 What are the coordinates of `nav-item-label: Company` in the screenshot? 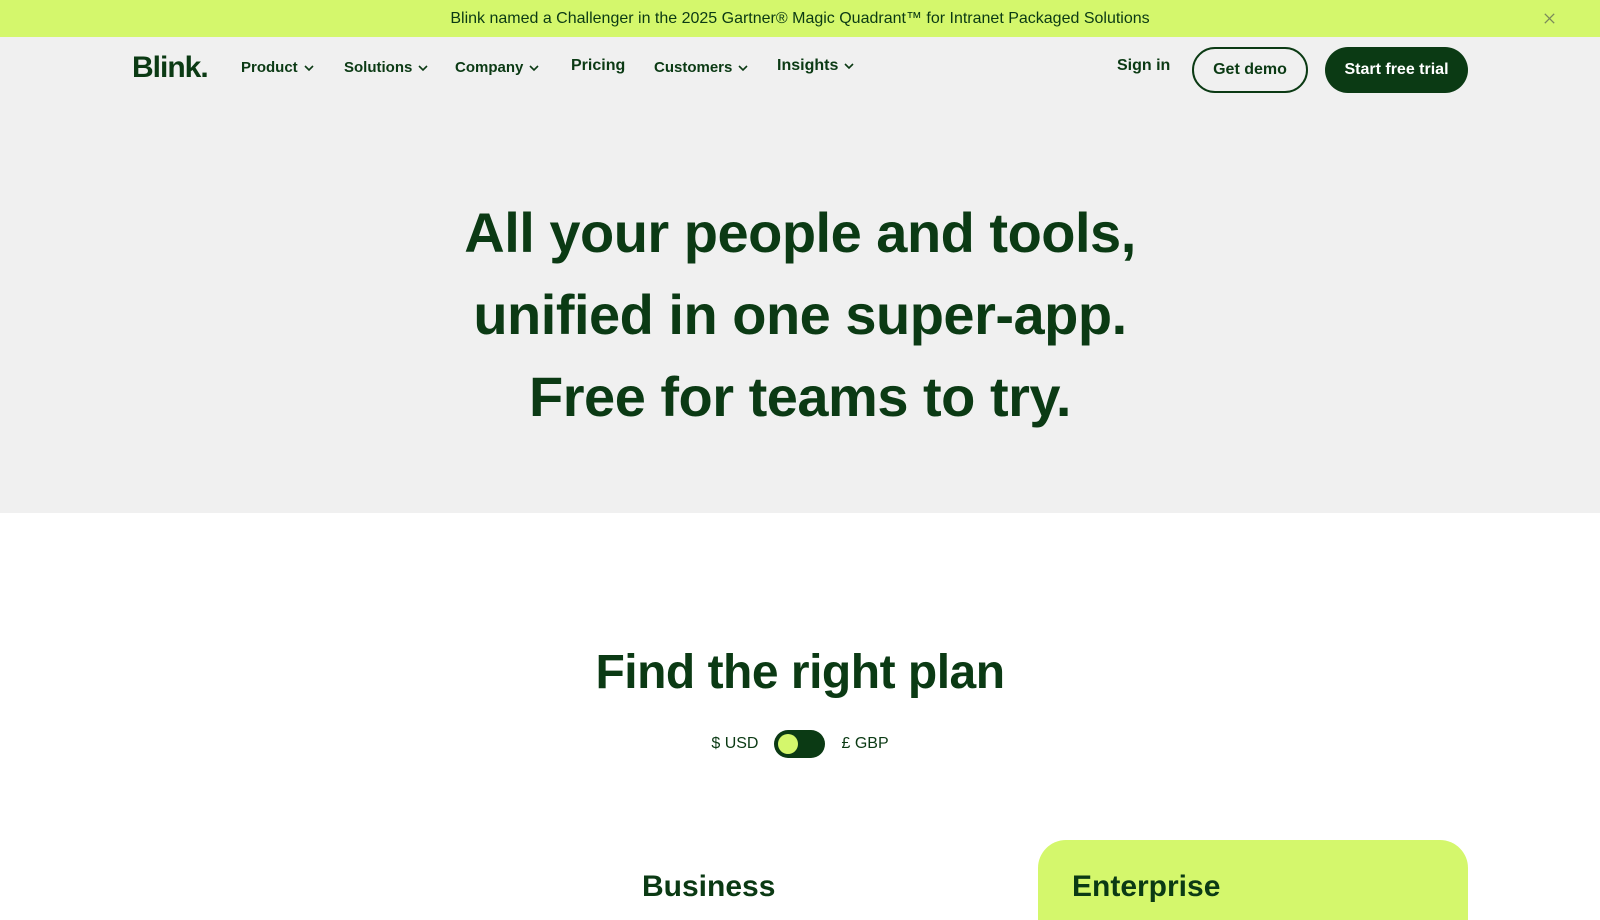 It's located at (489, 67).